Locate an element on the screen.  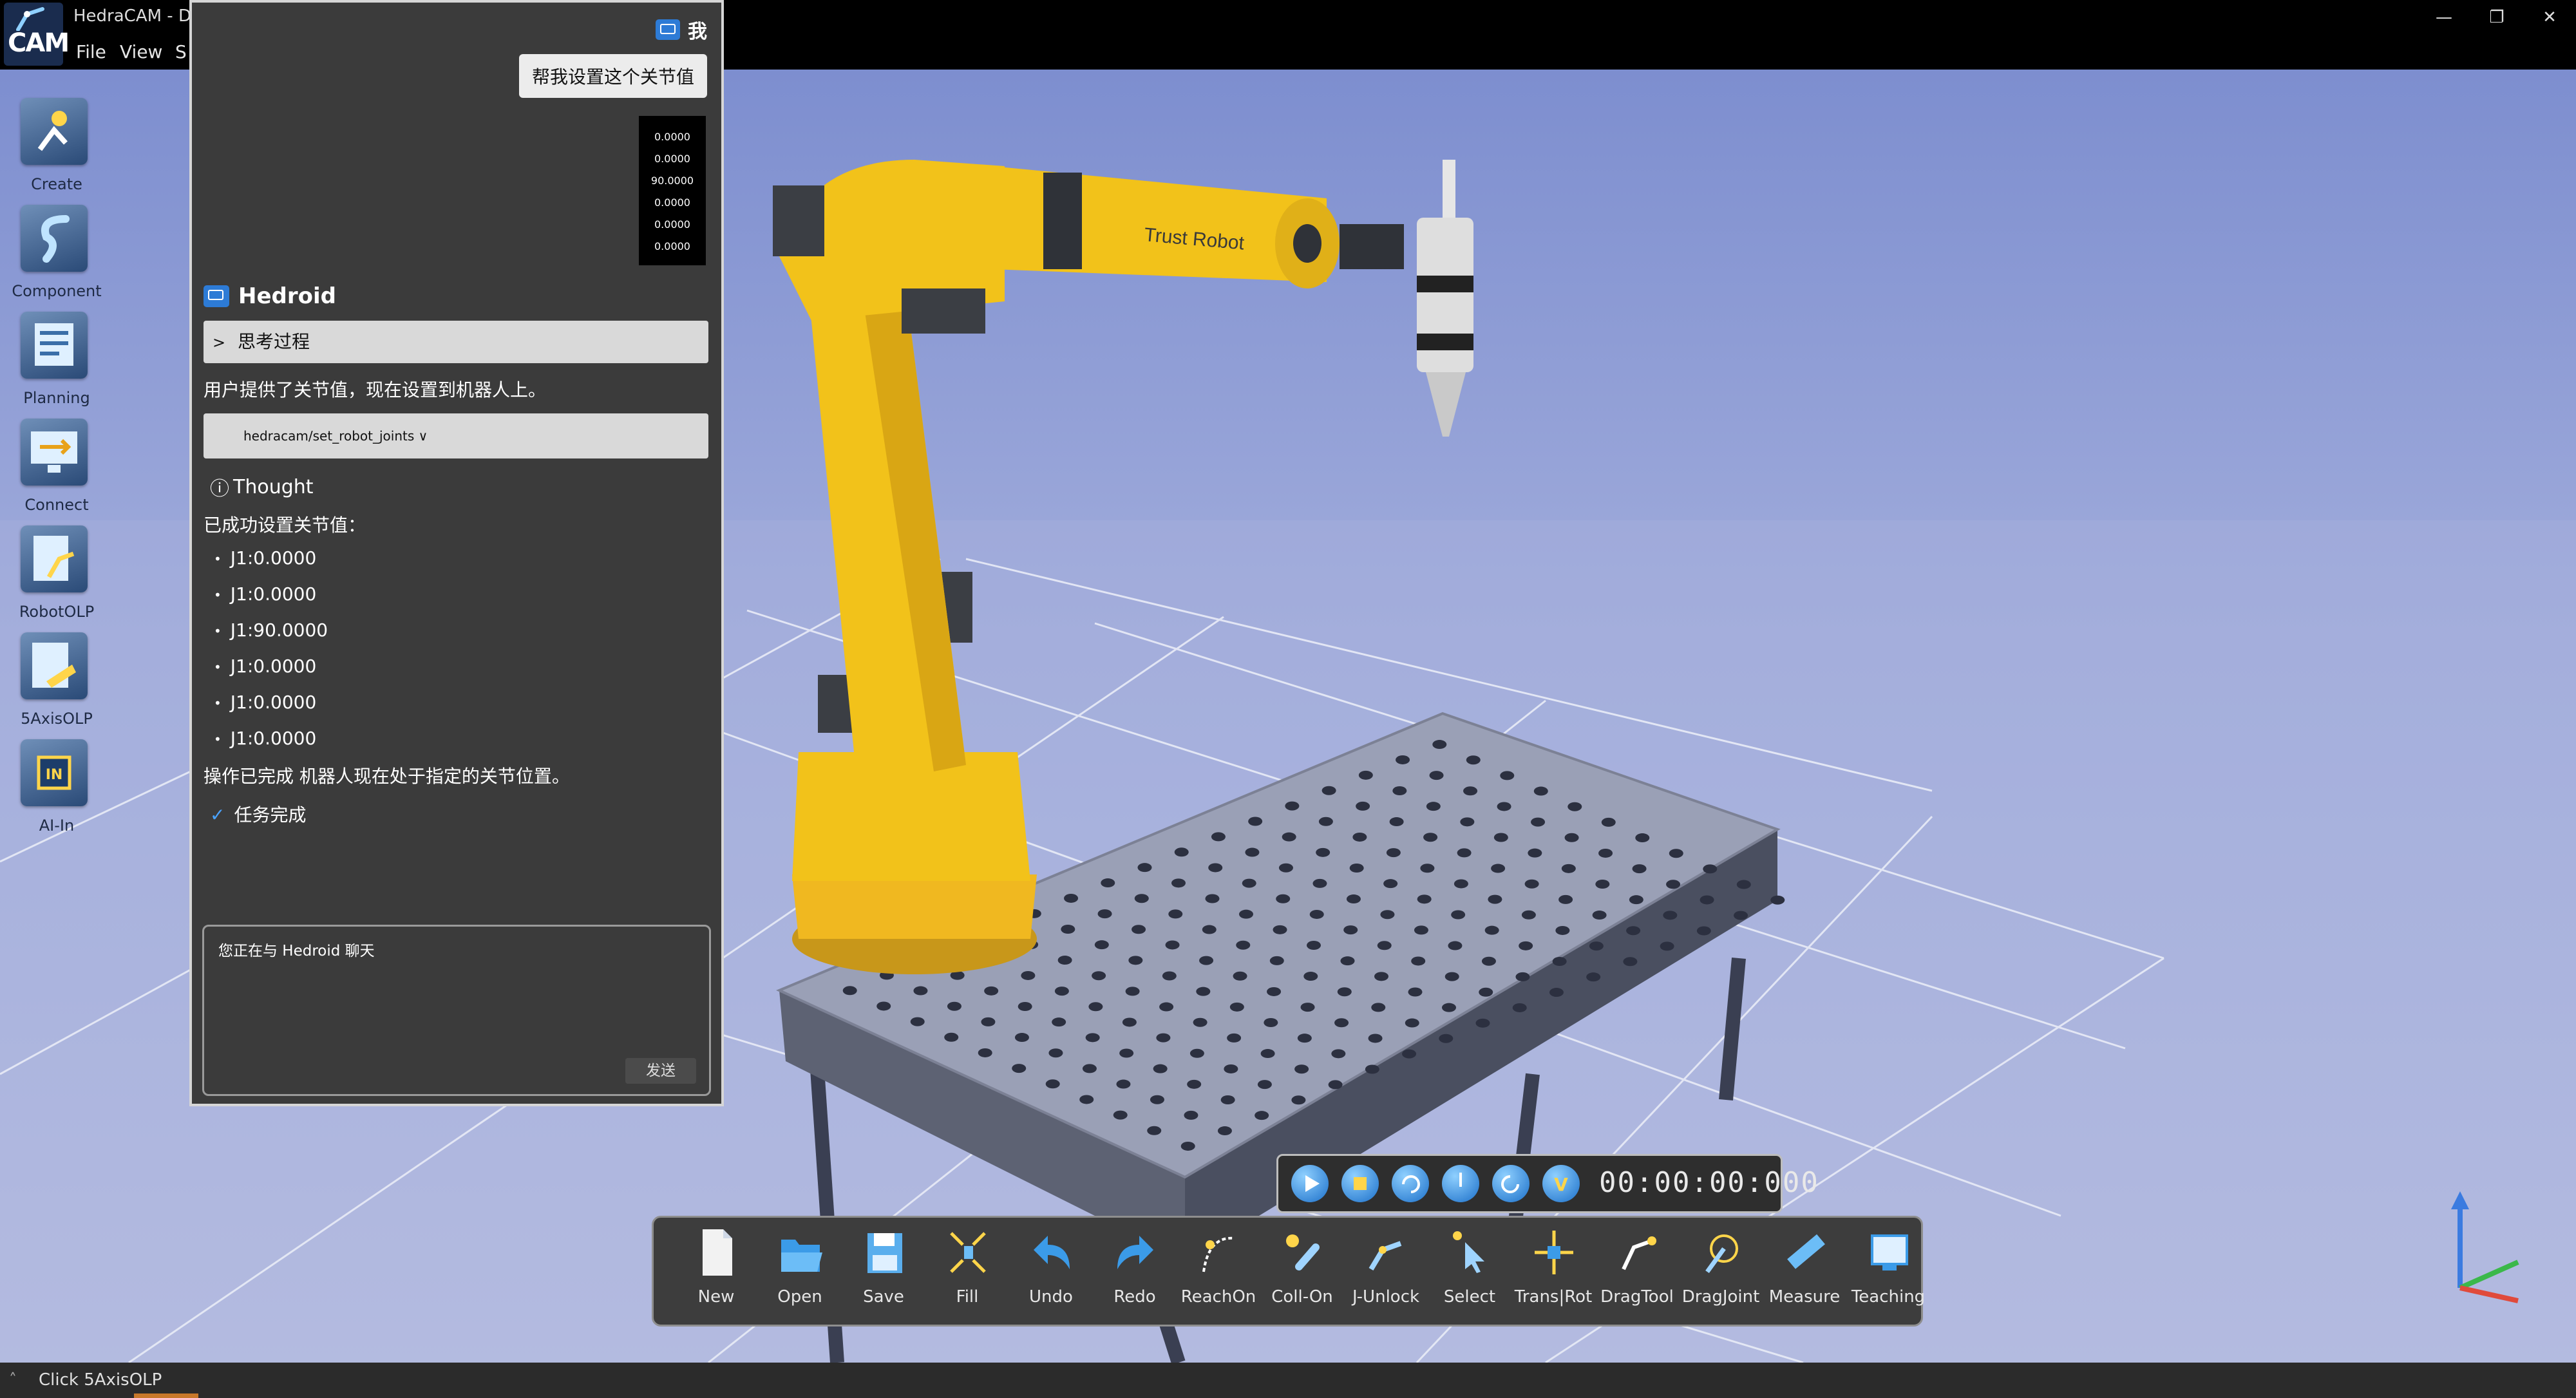
success-text: 已成功设置关节值： is located at coordinates (285, 525).